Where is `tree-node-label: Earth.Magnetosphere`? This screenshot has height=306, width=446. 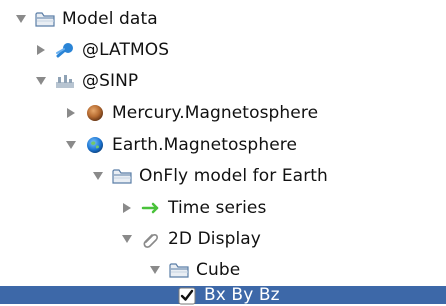
tree-node-label: Earth.Magnetosphere is located at coordinates (205, 144).